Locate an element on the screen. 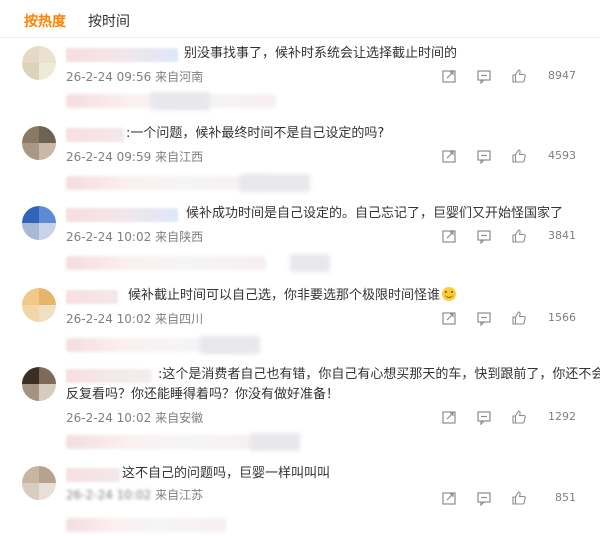  comment-actions: 8947 is located at coordinates (520, 76).